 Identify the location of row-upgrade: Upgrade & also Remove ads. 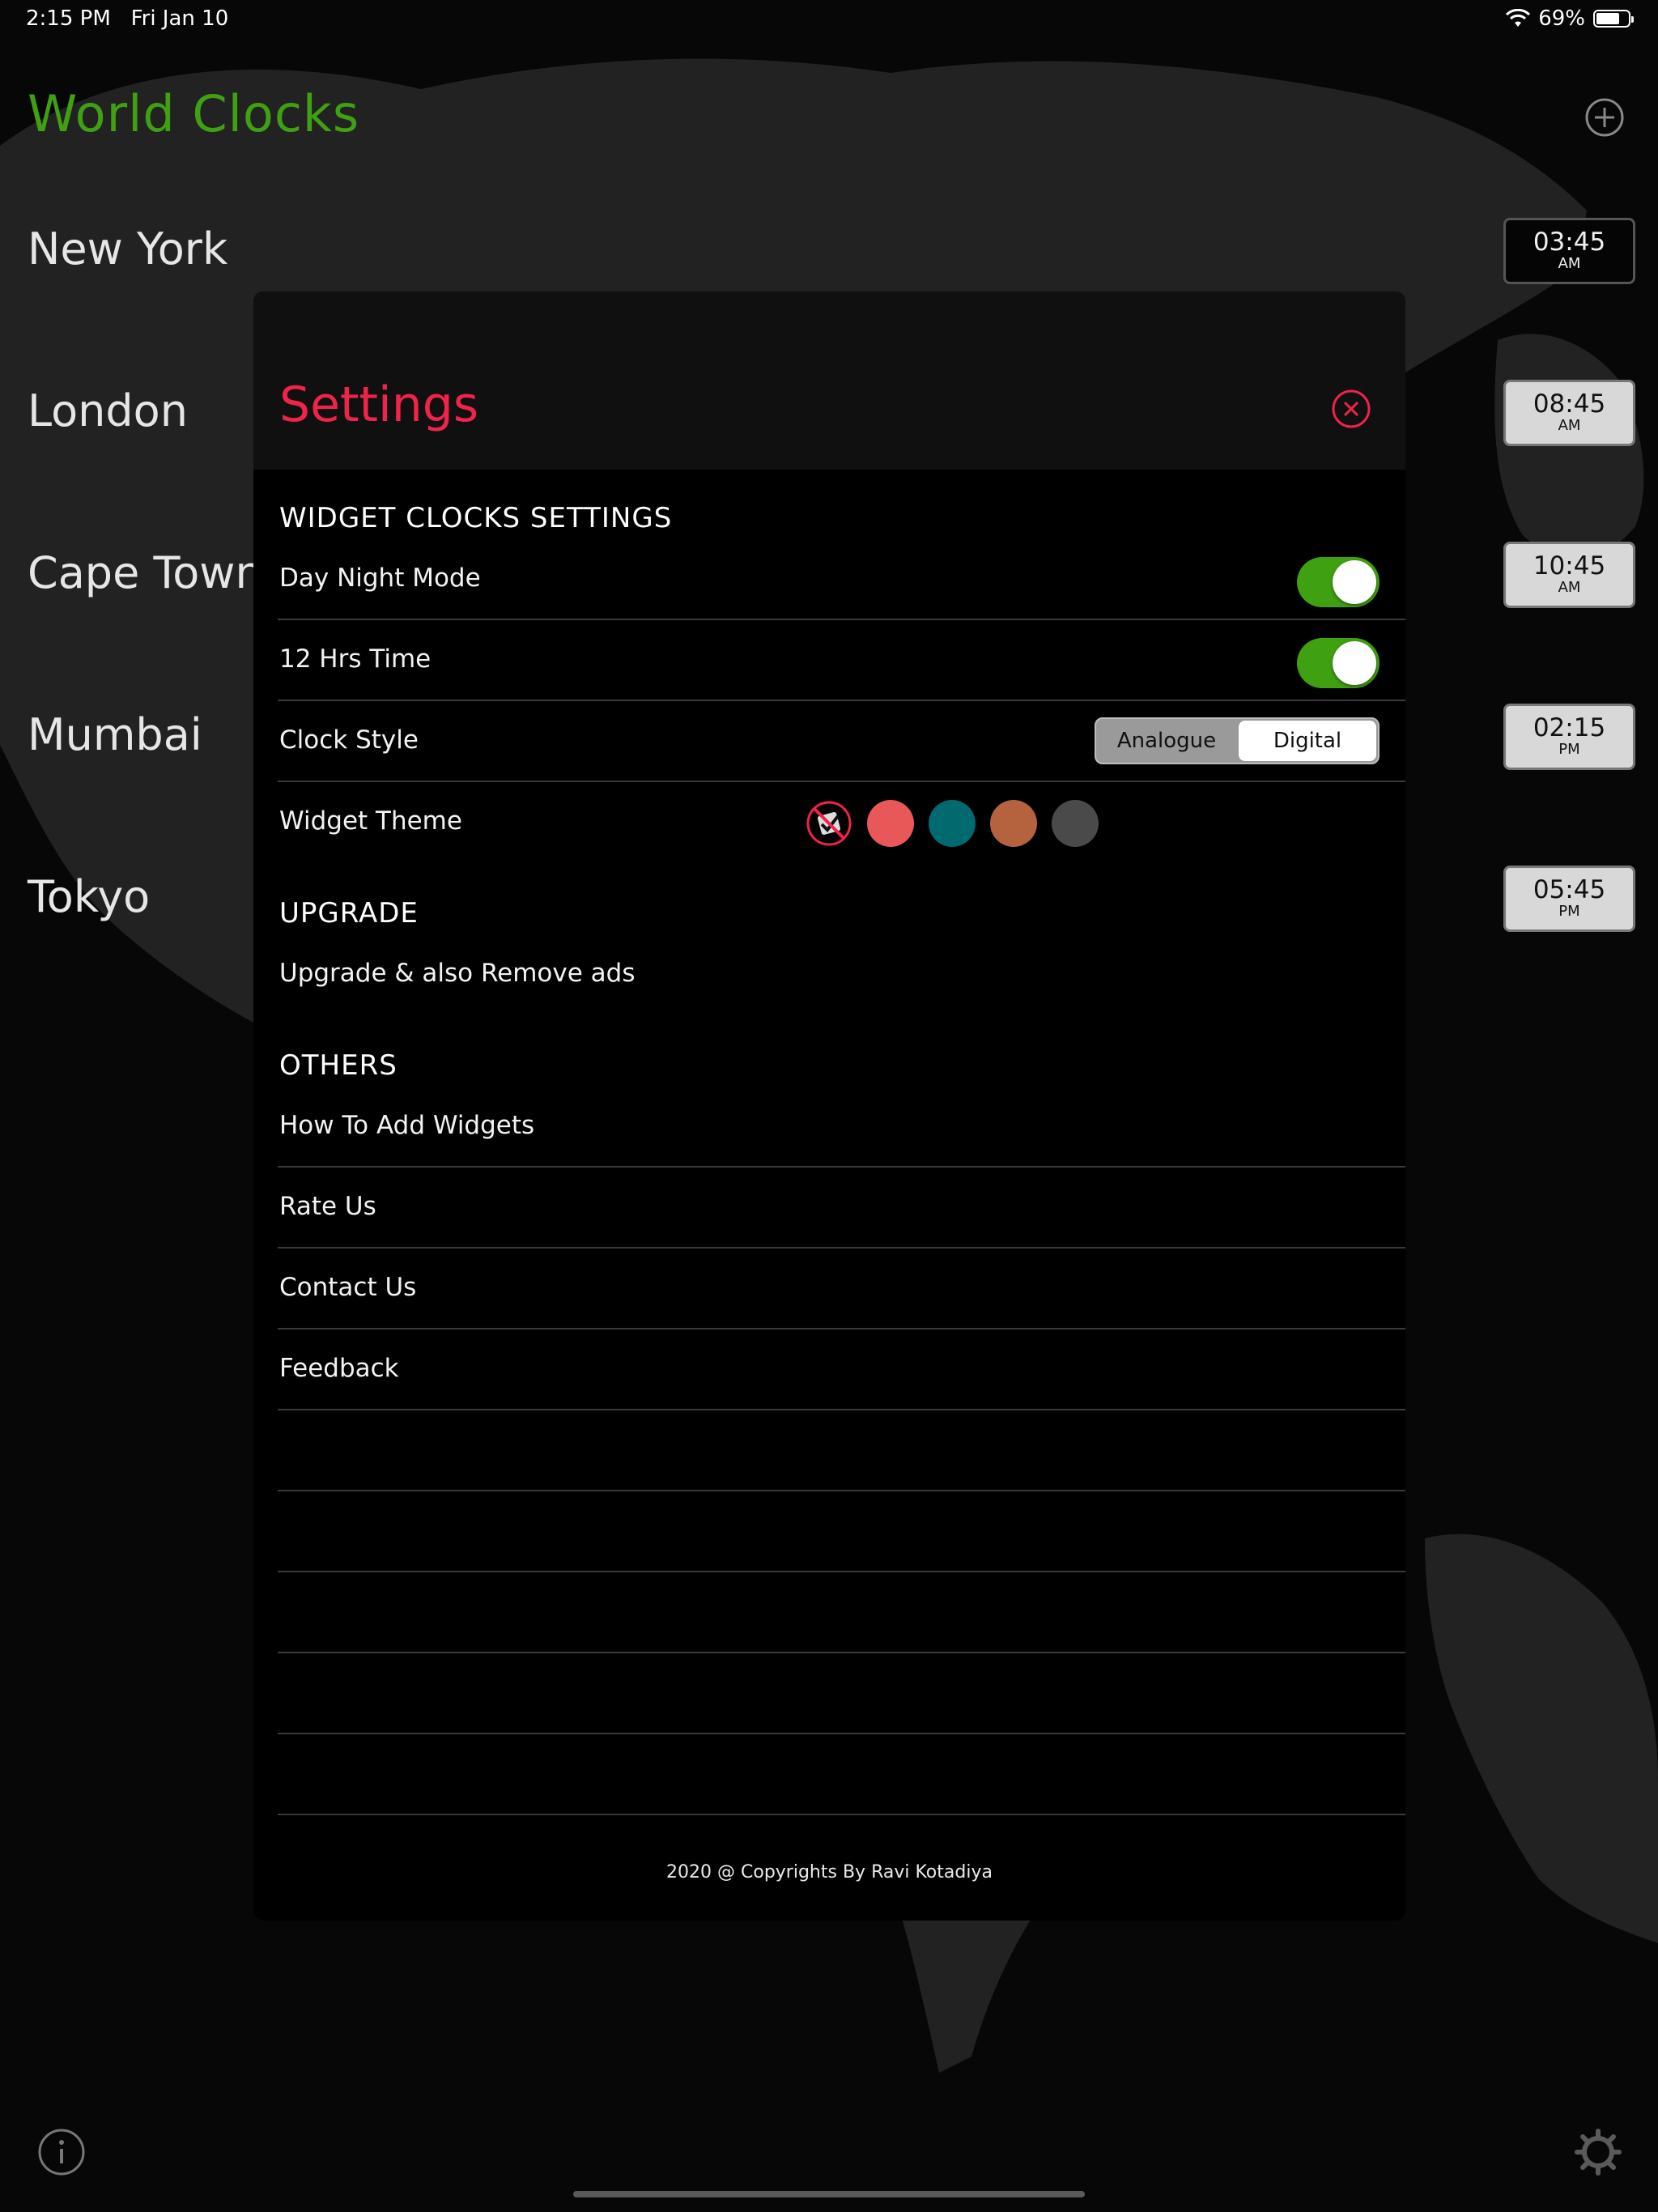
(841, 975).